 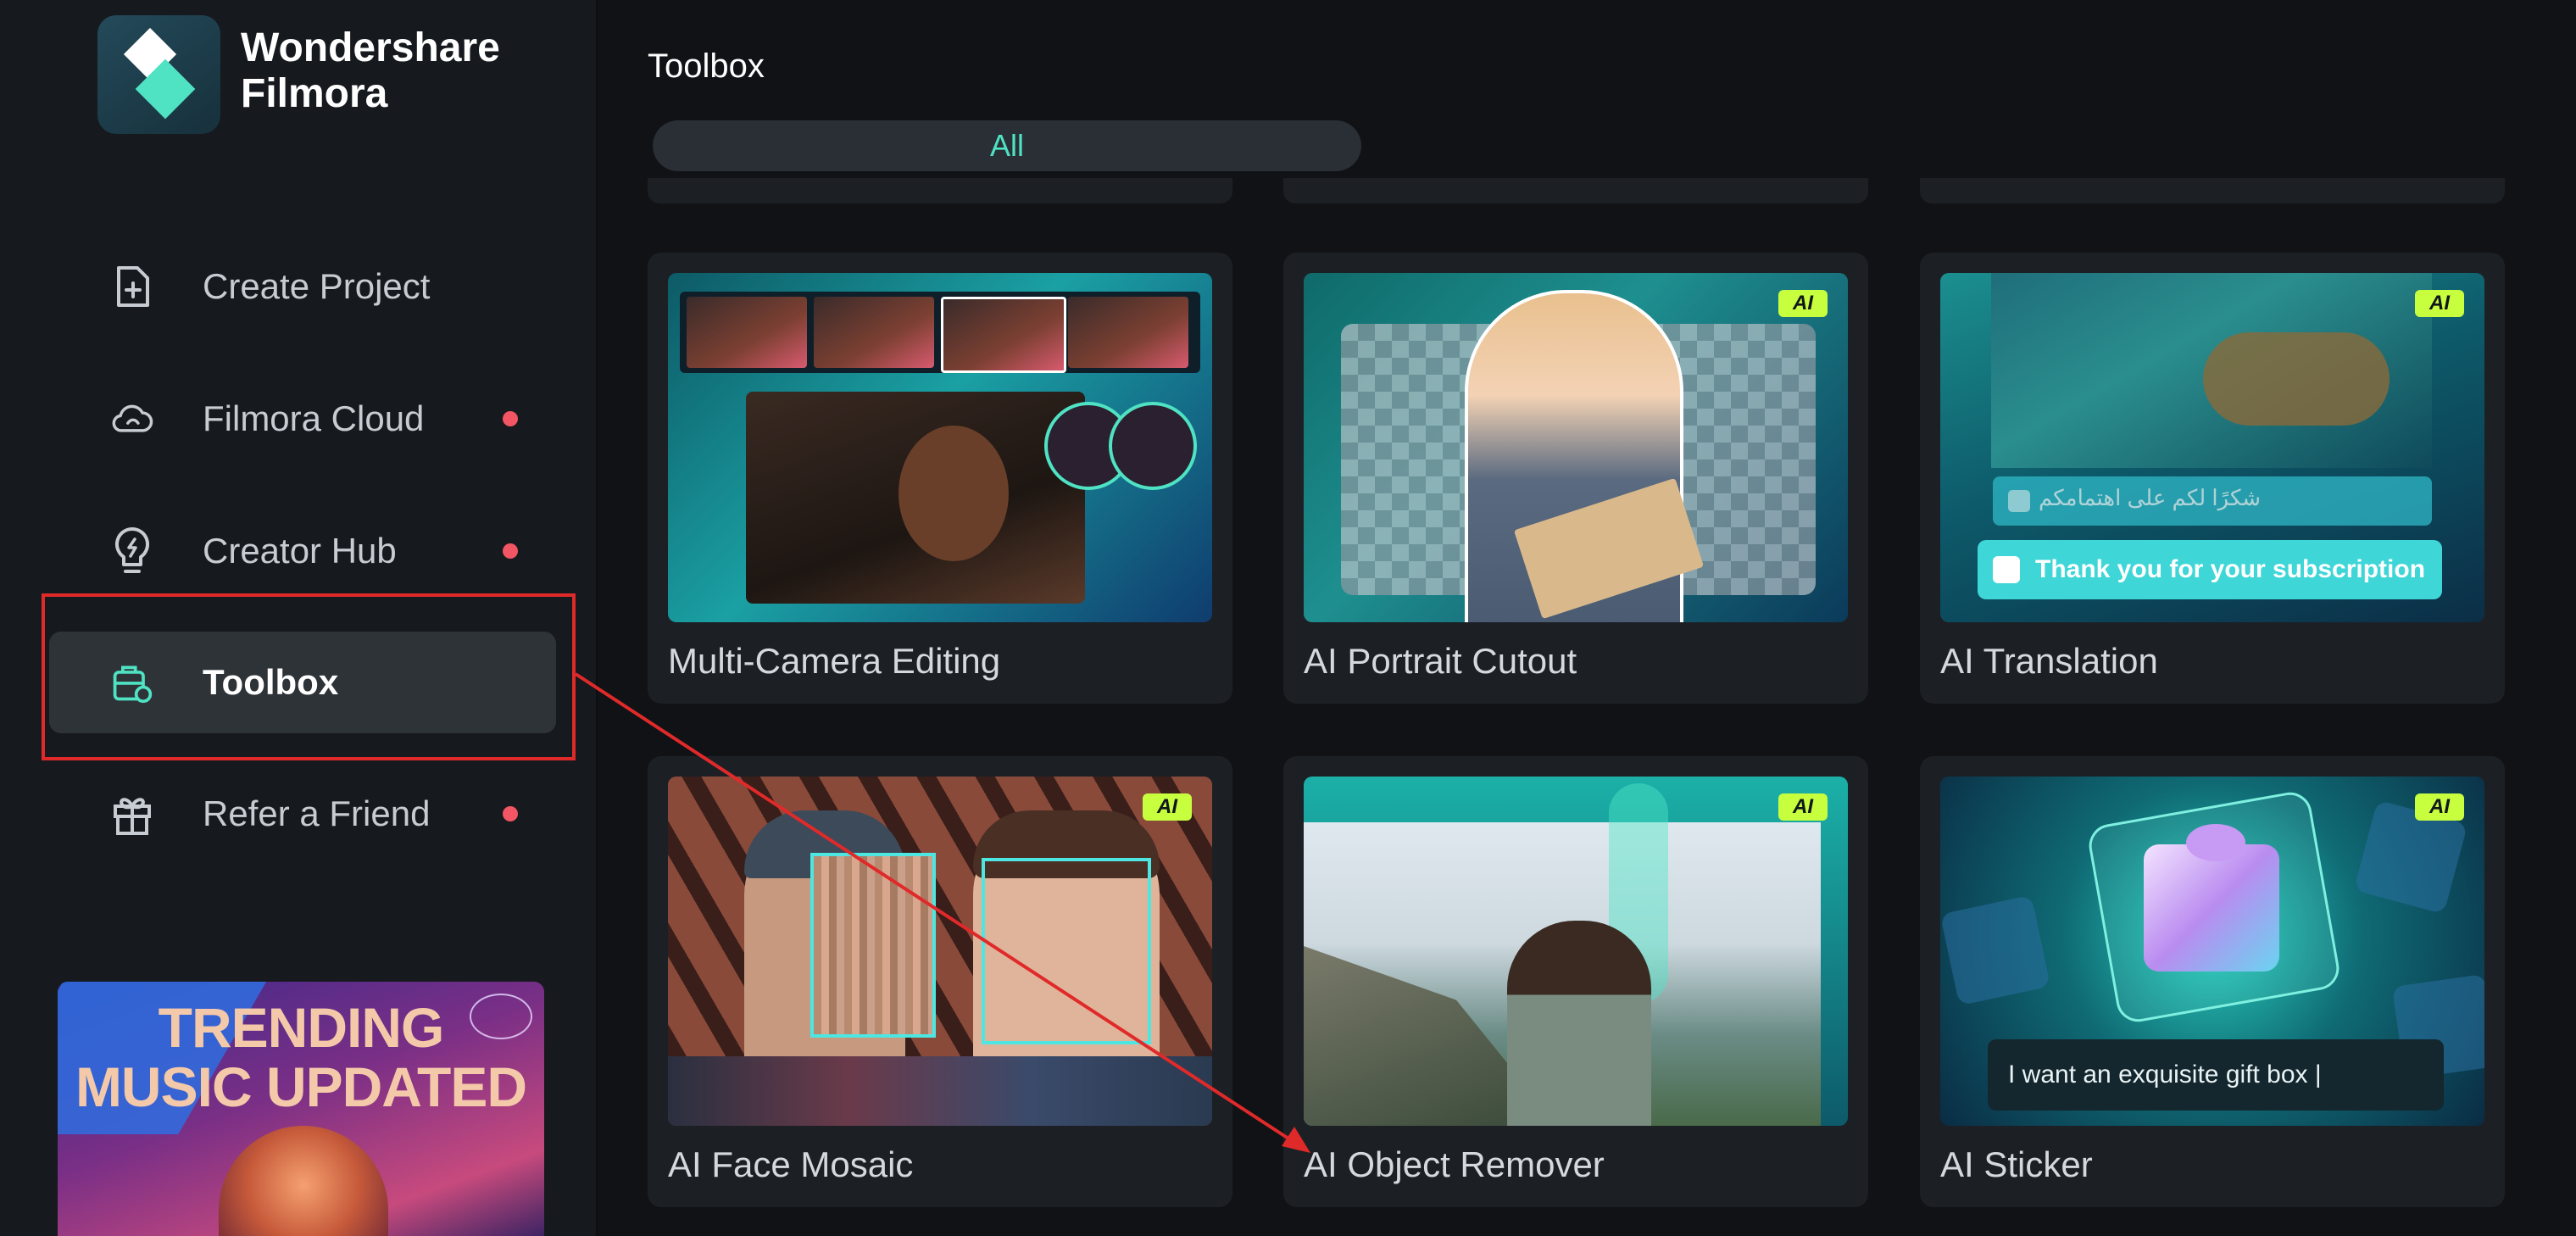 What do you see at coordinates (2016, 1164) in the screenshot?
I see `card-label: AI Sticker` at bounding box center [2016, 1164].